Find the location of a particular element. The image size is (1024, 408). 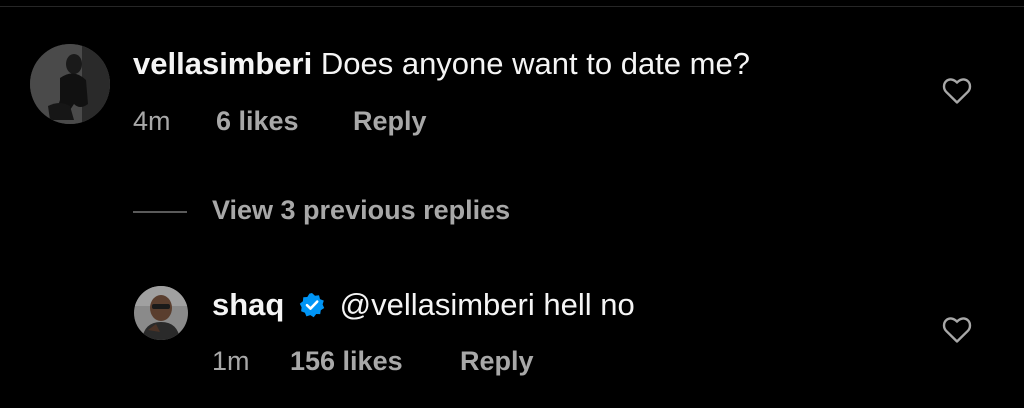

verified-badge-icon is located at coordinates (312, 305).